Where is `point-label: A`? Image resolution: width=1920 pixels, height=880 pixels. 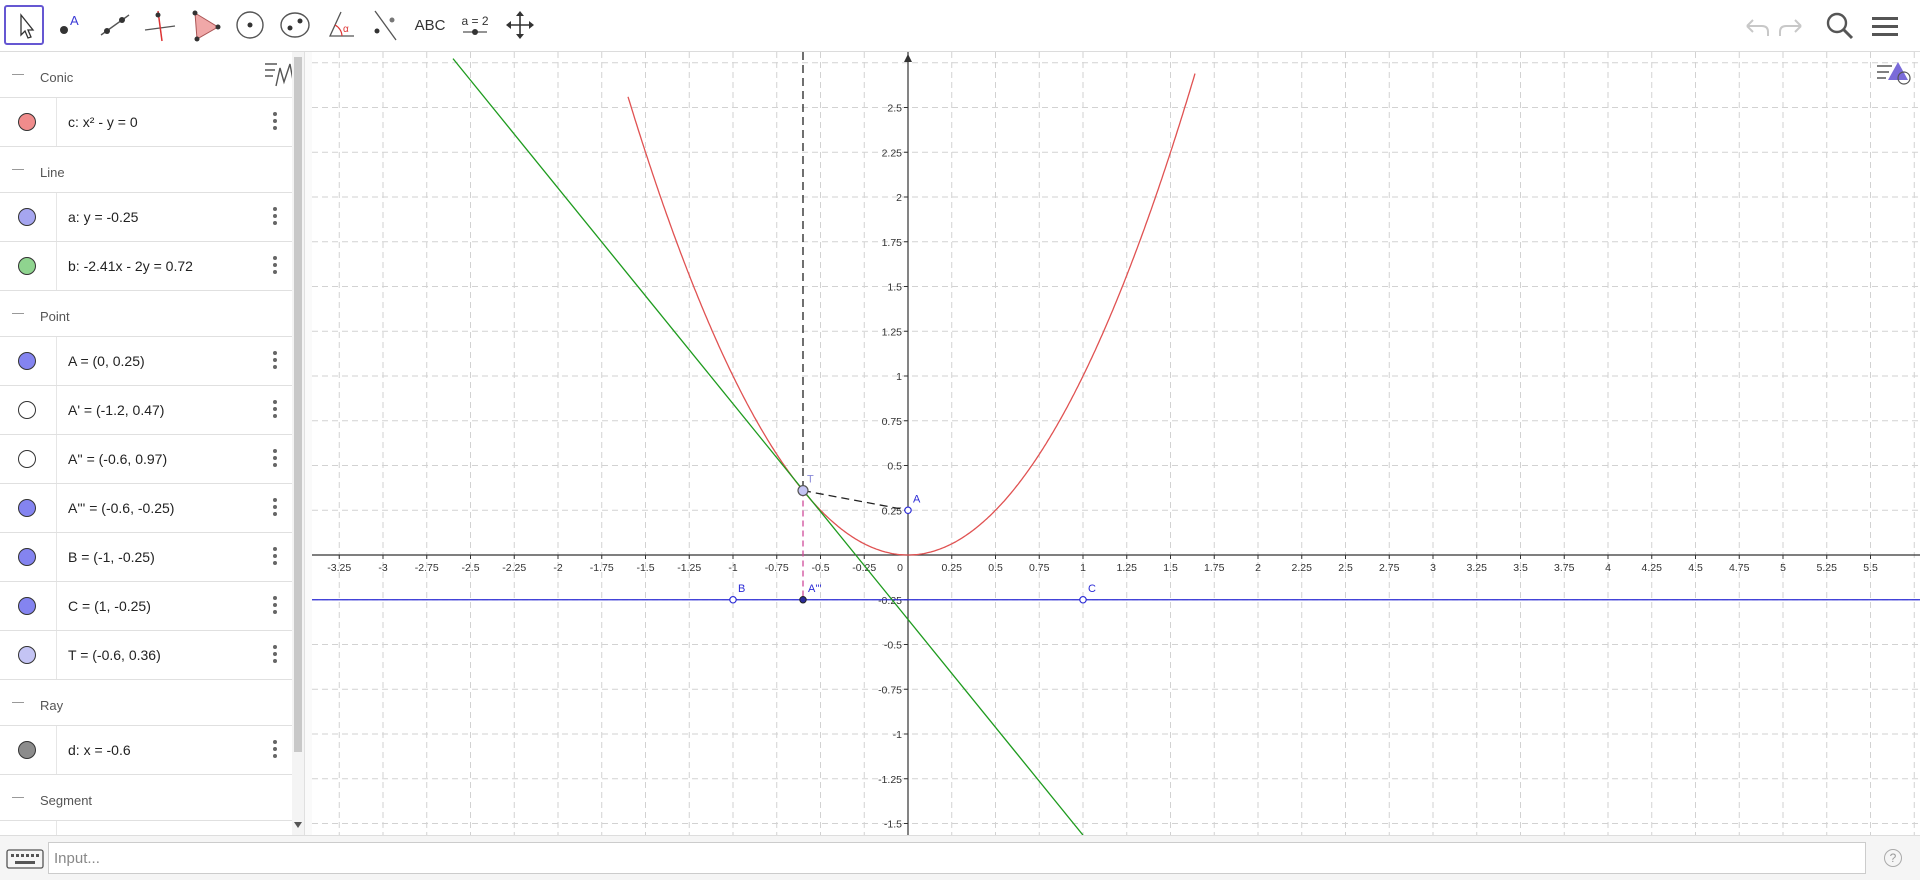 point-label: A is located at coordinates (917, 499).